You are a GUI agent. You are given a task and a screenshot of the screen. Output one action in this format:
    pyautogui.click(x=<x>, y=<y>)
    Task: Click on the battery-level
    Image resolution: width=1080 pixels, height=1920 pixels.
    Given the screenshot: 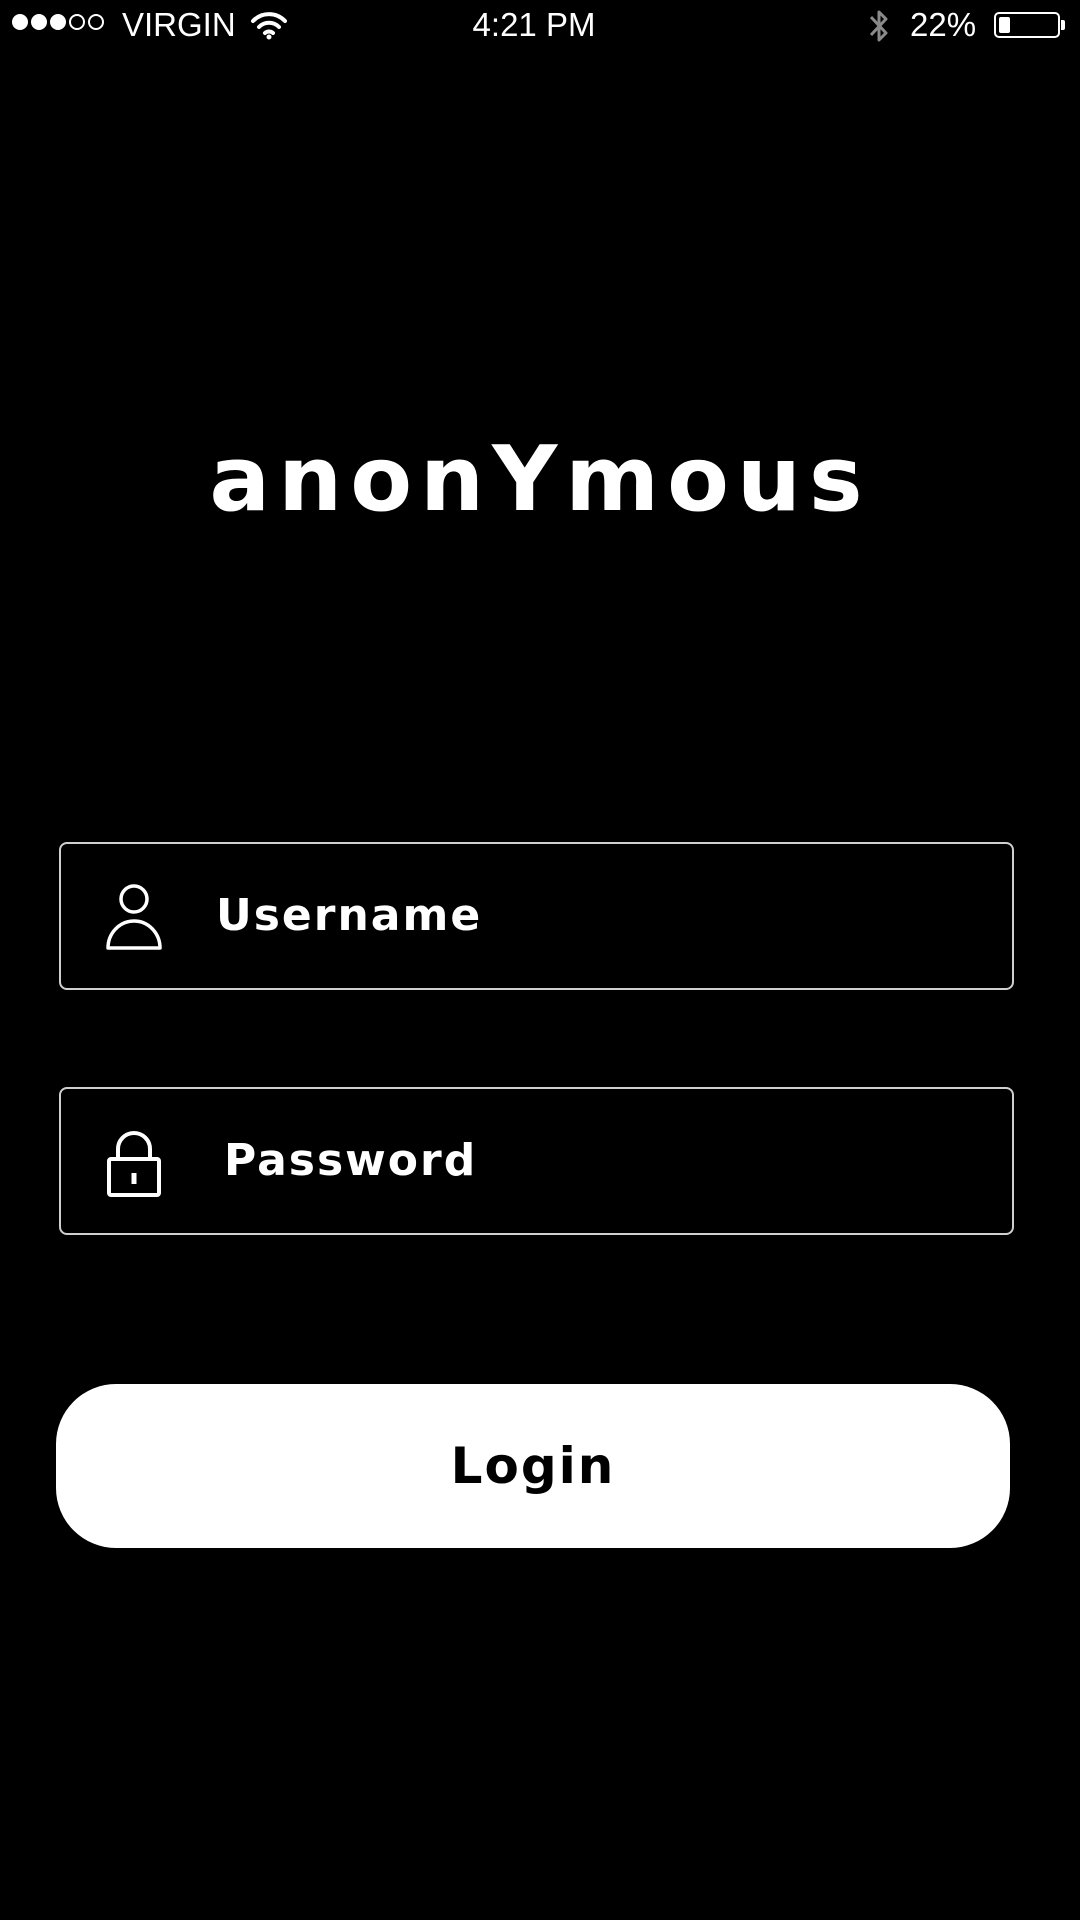 What is the action you would take?
    pyautogui.click(x=1004, y=25)
    